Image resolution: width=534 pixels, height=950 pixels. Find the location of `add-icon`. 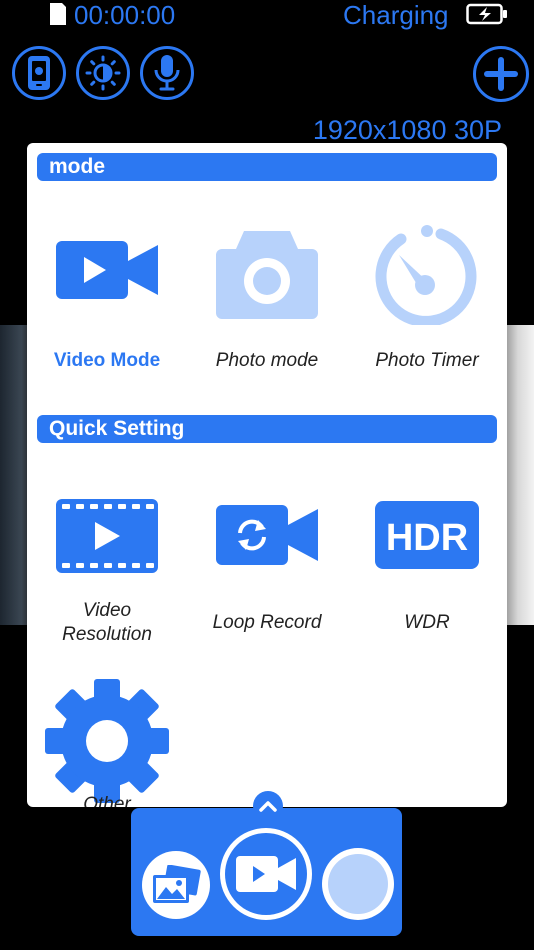

add-icon is located at coordinates (501, 74).